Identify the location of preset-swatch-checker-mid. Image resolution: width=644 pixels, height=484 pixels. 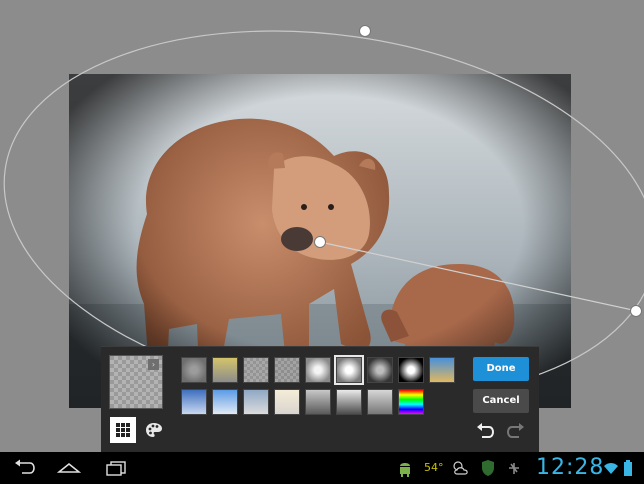
(287, 370).